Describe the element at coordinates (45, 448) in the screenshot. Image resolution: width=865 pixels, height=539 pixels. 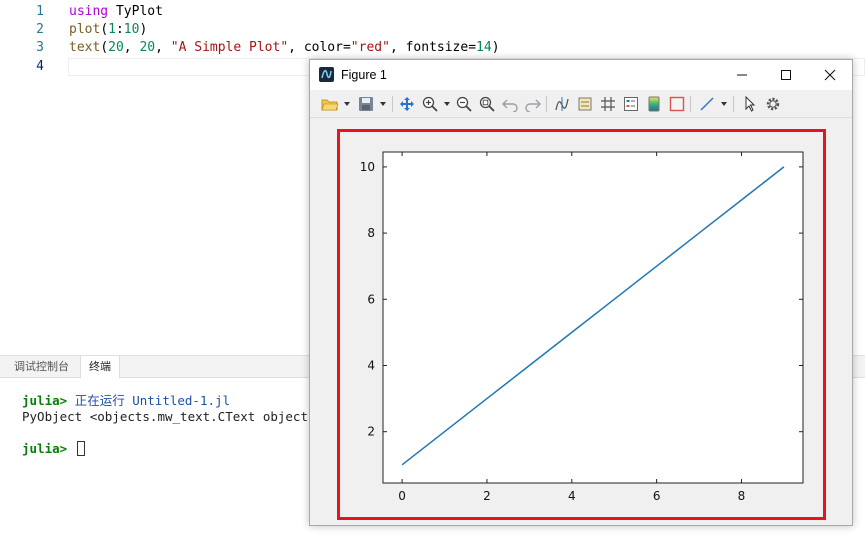
I see `terminal-prompt-2: julia>` at that location.